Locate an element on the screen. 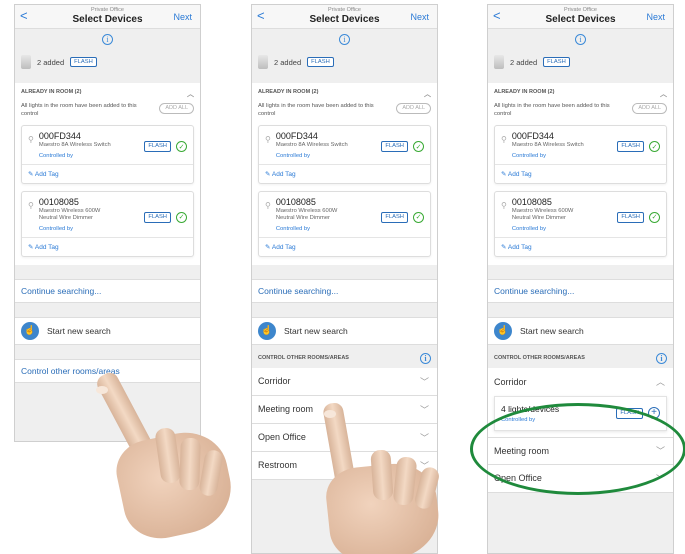 Image resolution: width=685 pixels, height=554 pixels. control-other-header: CONTROL OTHER ROOMS/AREAS is located at coordinates (303, 358).